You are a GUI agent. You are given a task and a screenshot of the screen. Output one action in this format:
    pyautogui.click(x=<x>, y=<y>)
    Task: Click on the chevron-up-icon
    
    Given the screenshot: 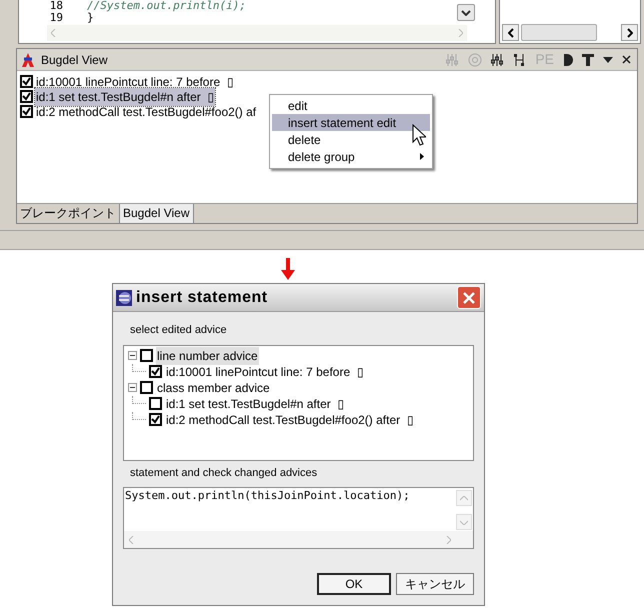 What is the action you would take?
    pyautogui.click(x=464, y=498)
    